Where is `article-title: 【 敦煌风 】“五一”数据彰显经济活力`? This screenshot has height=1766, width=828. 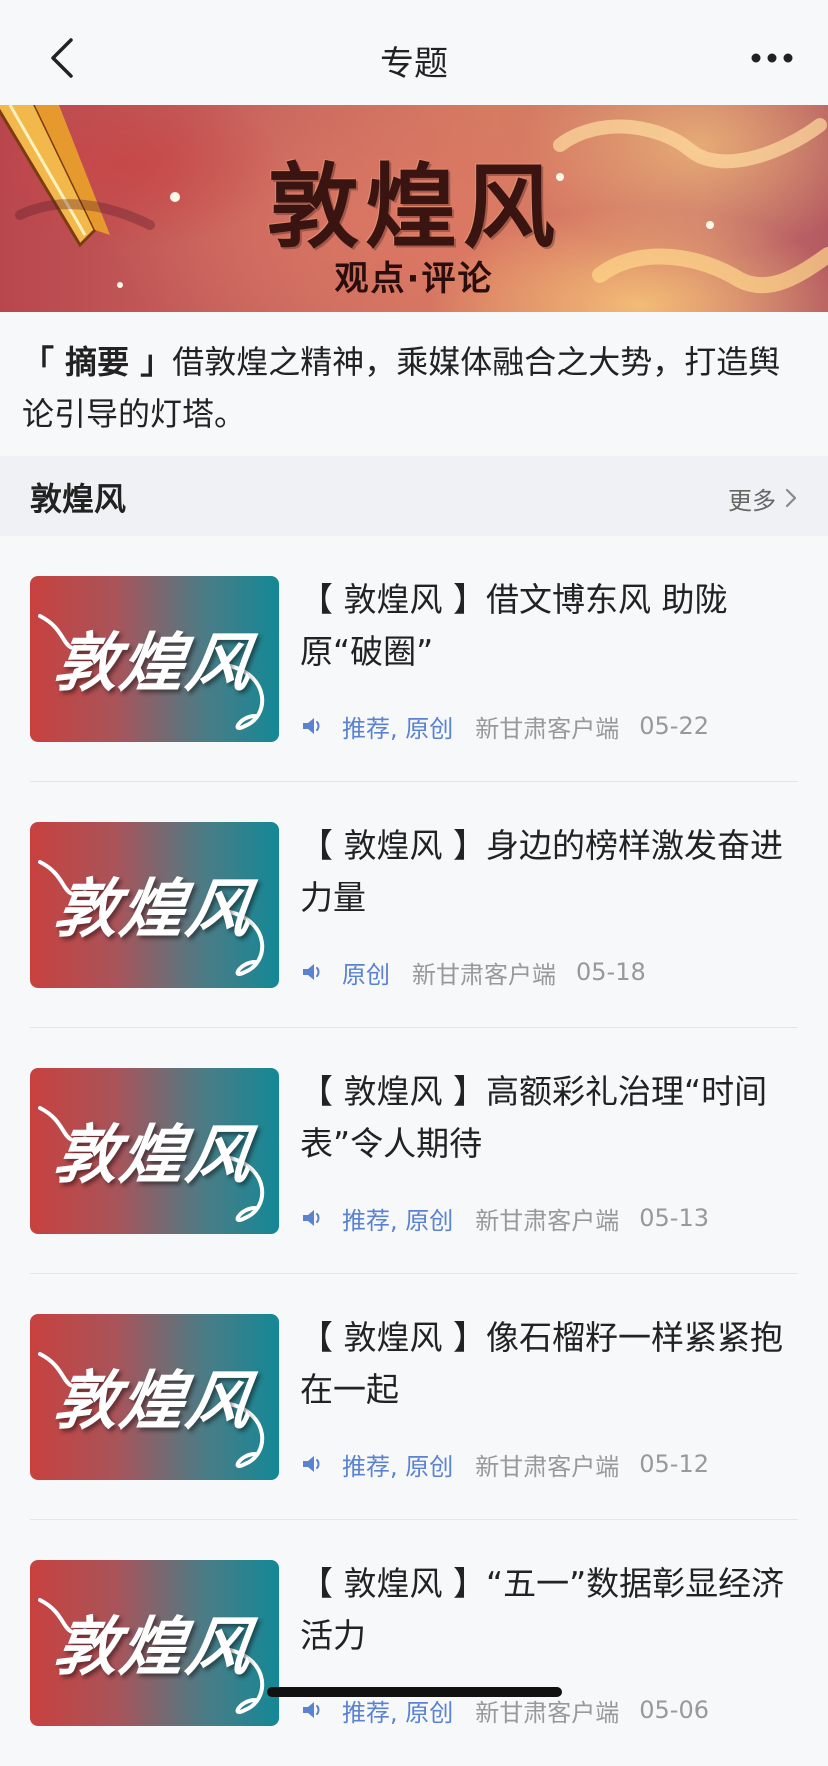
article-title: 【 敦煌风 】“五一”数据彰显经济活力 is located at coordinates (544, 1610).